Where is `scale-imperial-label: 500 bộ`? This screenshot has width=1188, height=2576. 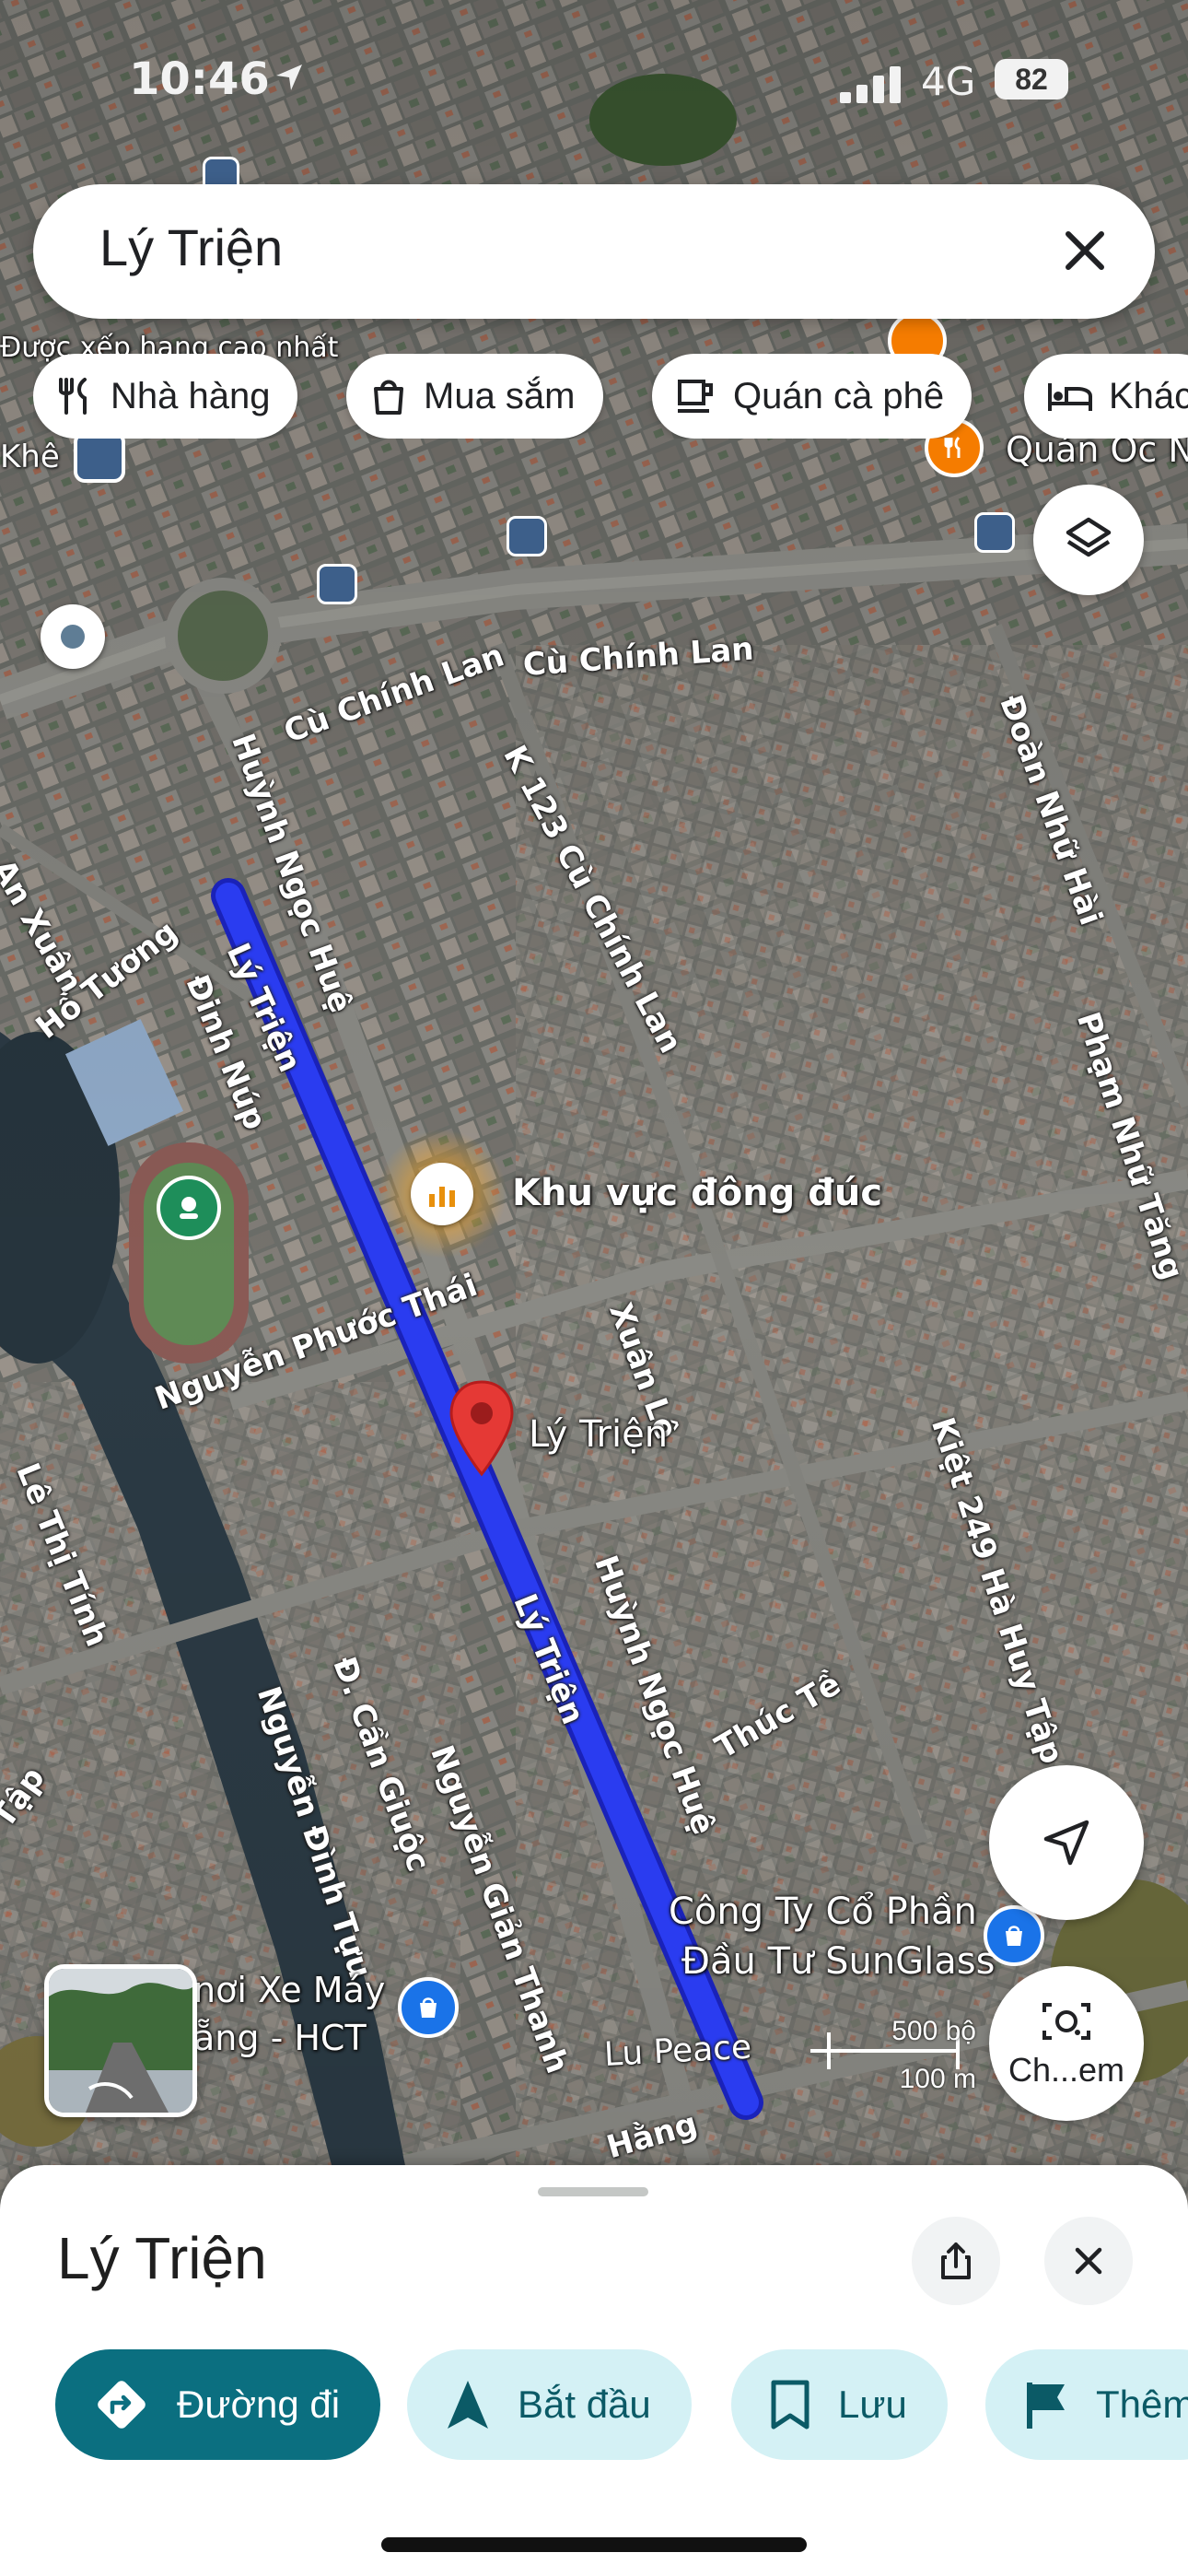
scale-imperial-label: 500 bộ is located at coordinates (934, 2031).